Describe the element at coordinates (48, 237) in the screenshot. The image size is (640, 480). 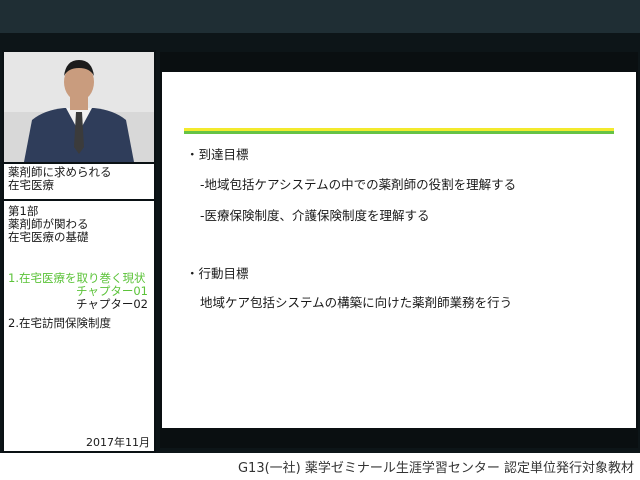
I see `part-title-line2: 在宅医療の基礎` at that location.